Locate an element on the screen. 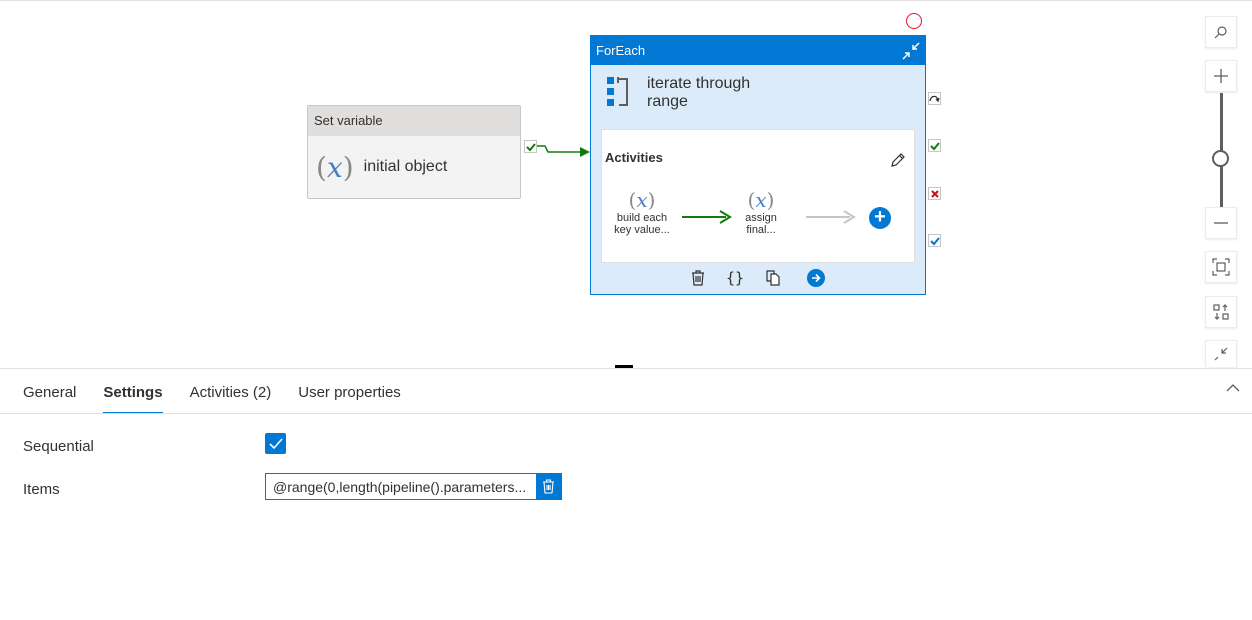 This screenshot has height=620, width=1252. sequential-label: Sequential is located at coordinates (58, 446).